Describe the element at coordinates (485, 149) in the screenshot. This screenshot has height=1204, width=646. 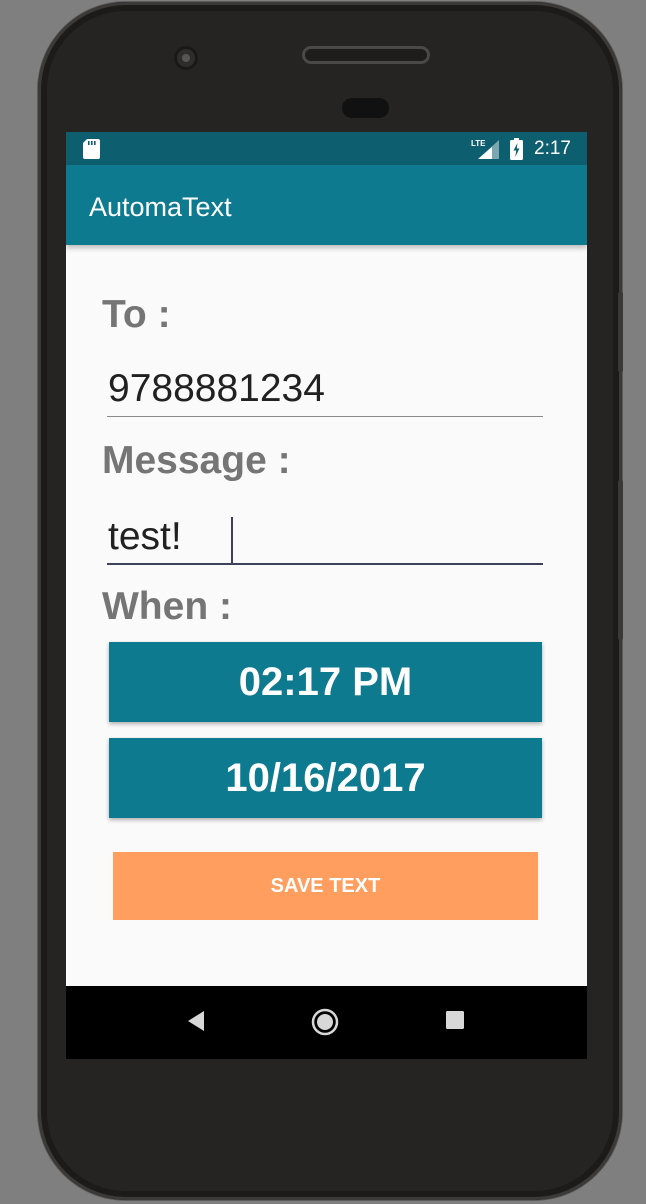
I see `lte-signal-icon: LTE` at that location.